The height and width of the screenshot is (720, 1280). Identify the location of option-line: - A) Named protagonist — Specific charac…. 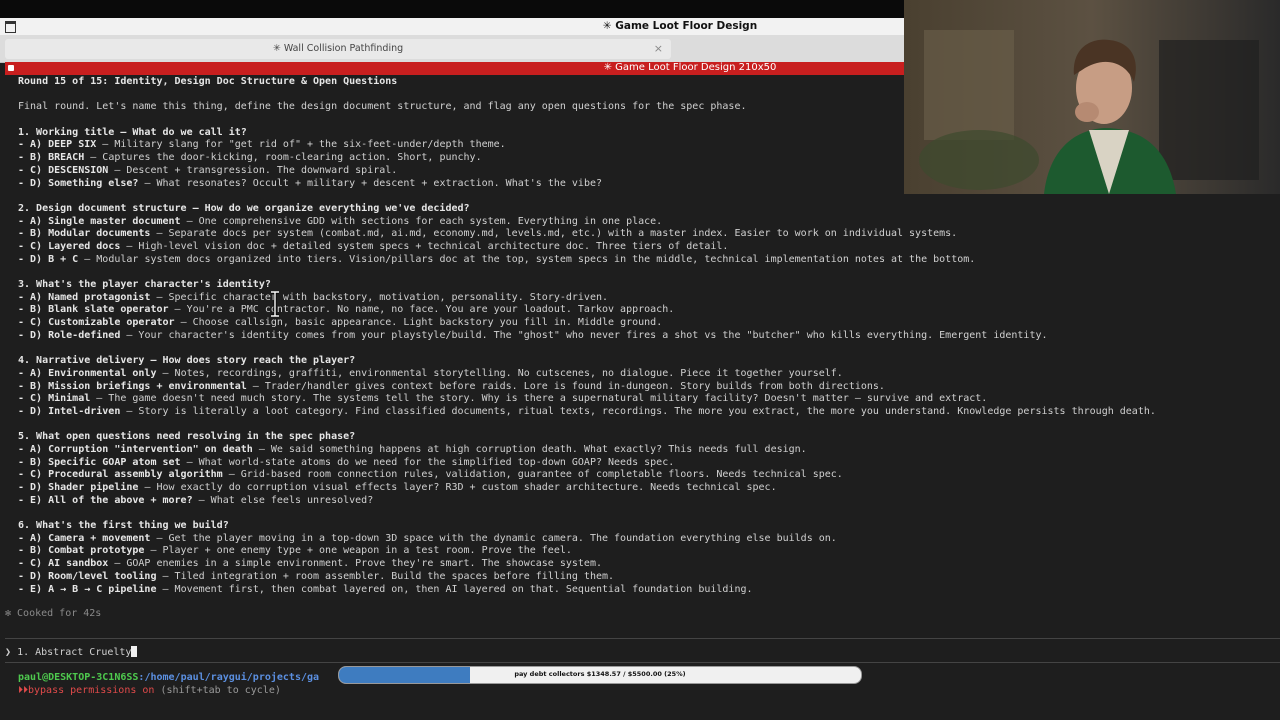
(313, 297).